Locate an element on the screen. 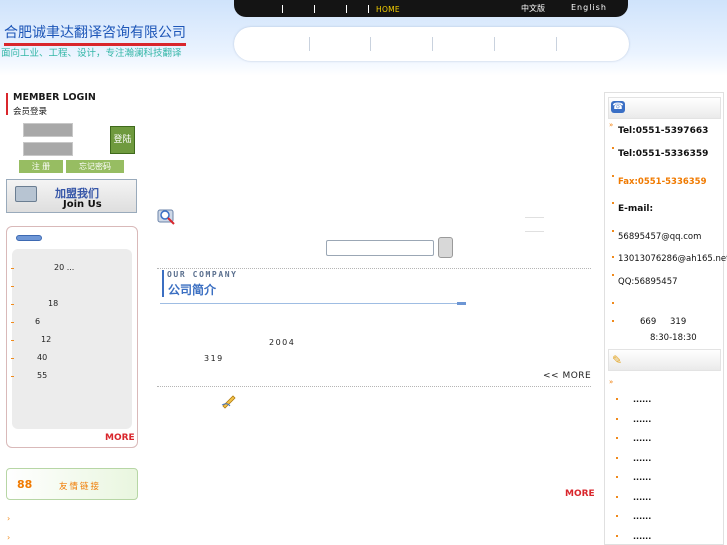 Image resolution: width=727 pixels, height=545 pixels. computer-icon is located at coordinates (26, 194).